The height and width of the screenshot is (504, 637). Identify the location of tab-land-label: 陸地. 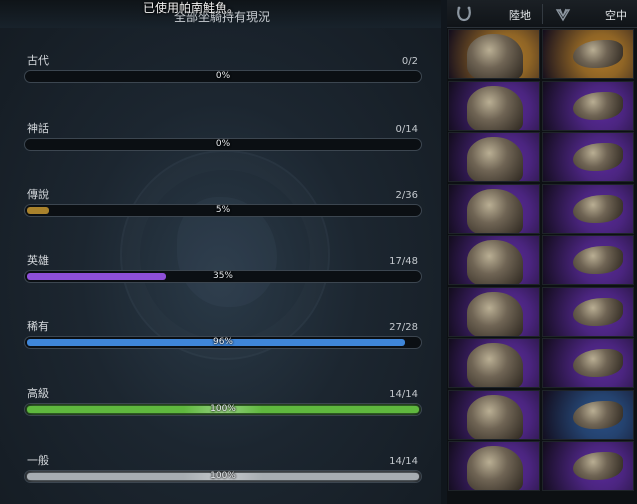
(520, 15).